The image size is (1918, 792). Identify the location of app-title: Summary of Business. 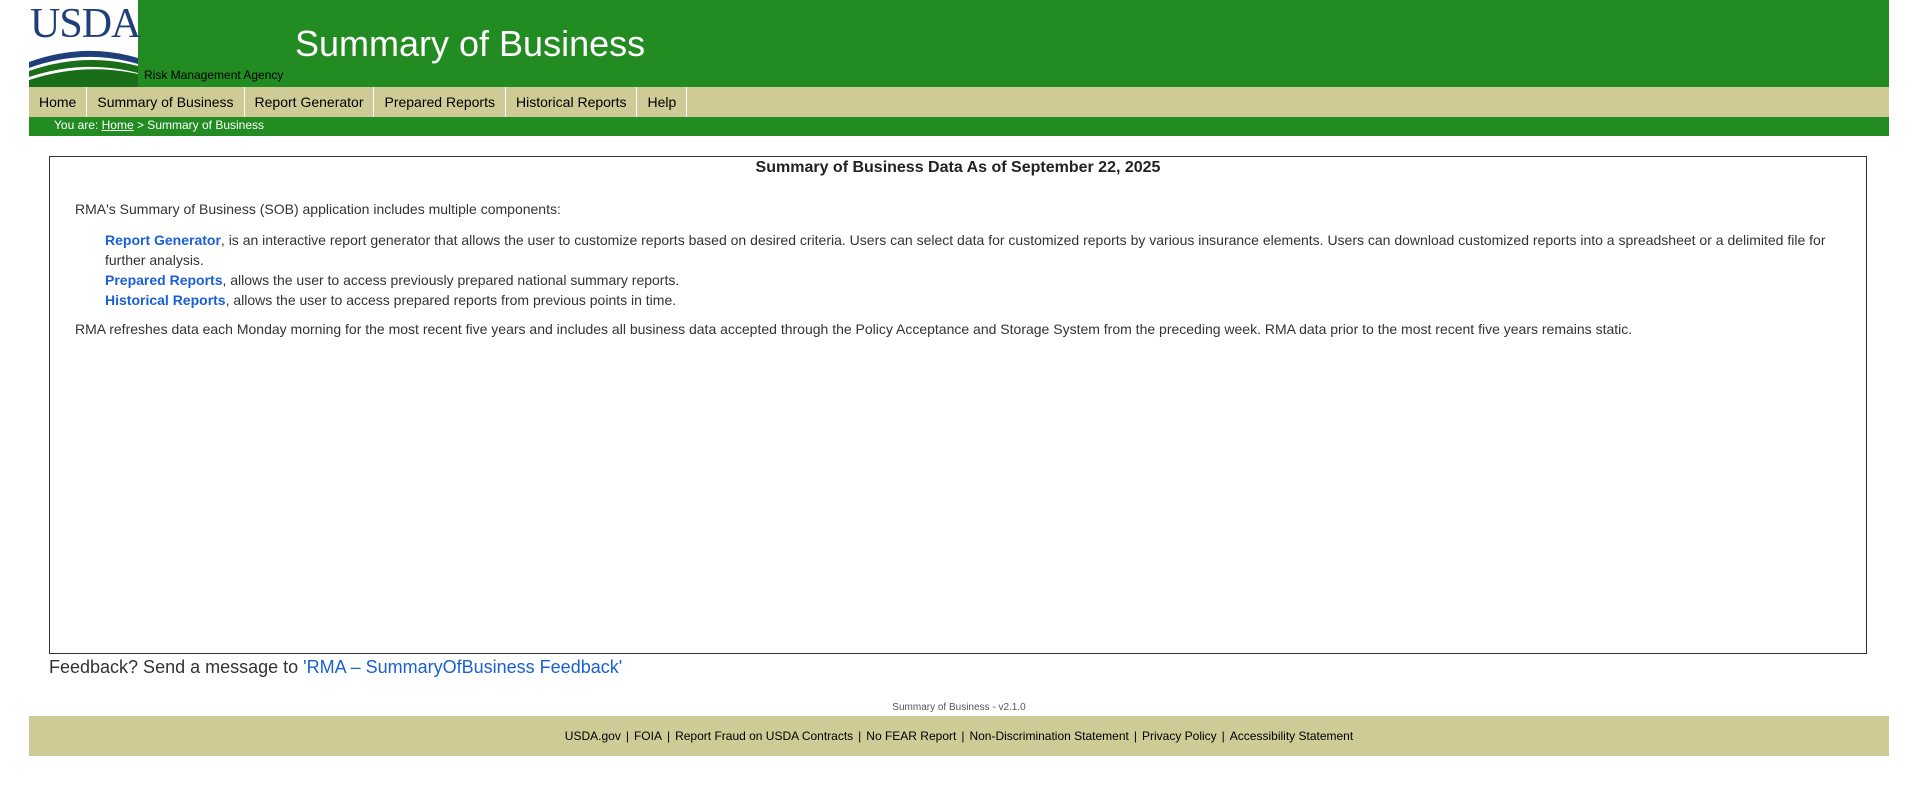
(470, 43).